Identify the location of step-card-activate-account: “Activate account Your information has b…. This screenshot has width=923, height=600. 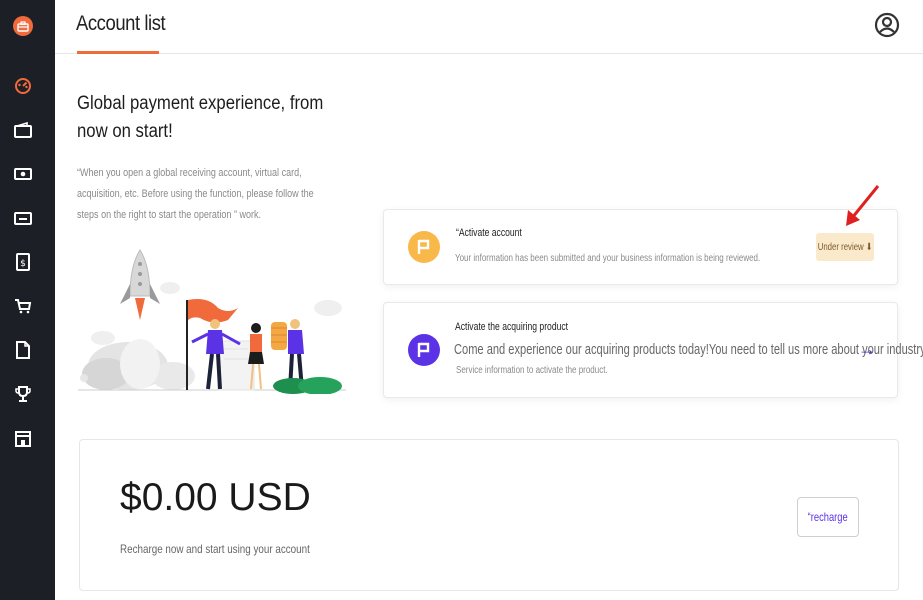
(640, 247).